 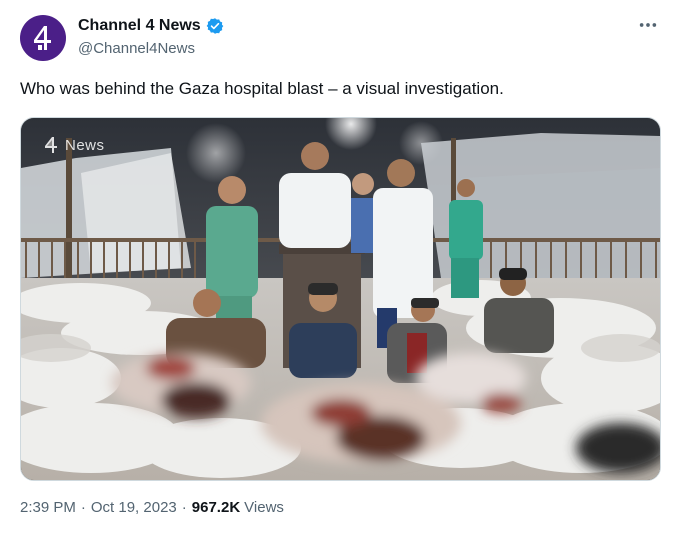 What do you see at coordinates (139, 26) in the screenshot?
I see `display-name: Channel 4 News` at bounding box center [139, 26].